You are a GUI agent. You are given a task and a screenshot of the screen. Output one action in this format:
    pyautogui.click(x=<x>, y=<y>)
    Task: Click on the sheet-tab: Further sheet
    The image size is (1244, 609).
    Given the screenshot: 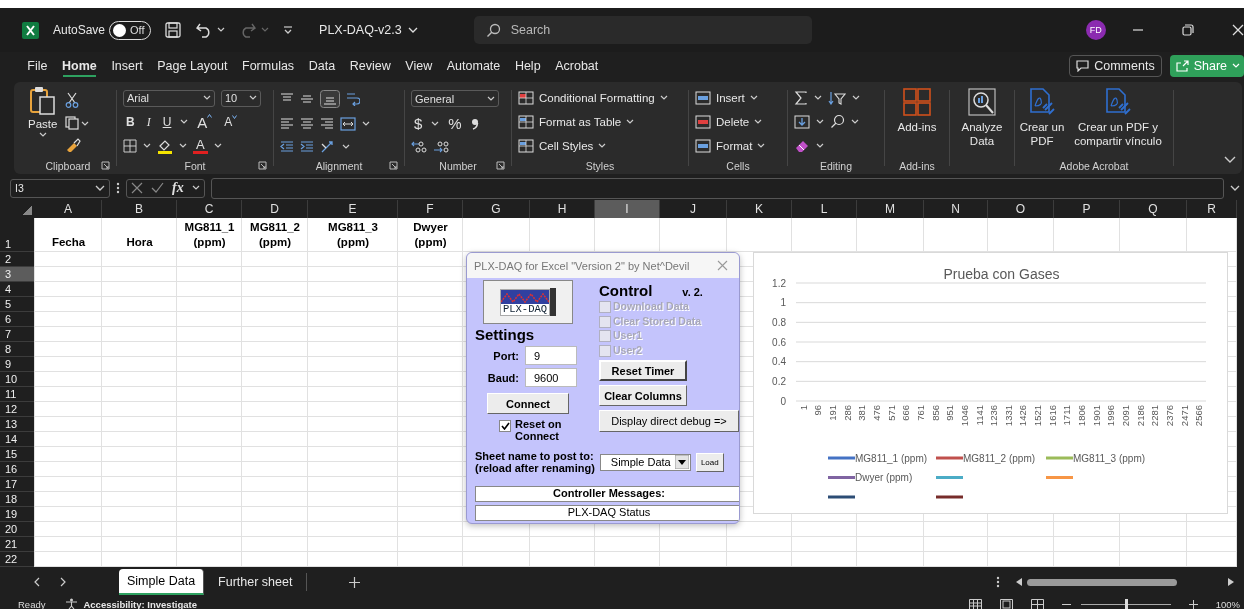 What is the action you would take?
    pyautogui.click(x=256, y=582)
    